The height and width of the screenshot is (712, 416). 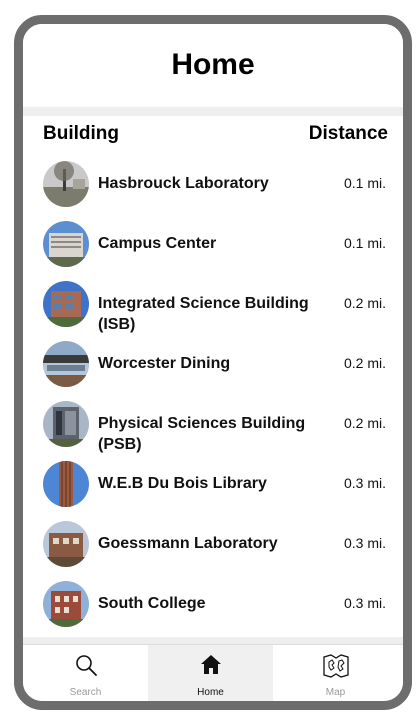 What do you see at coordinates (164, 363) in the screenshot?
I see `building-name: Worcester Dining` at bounding box center [164, 363].